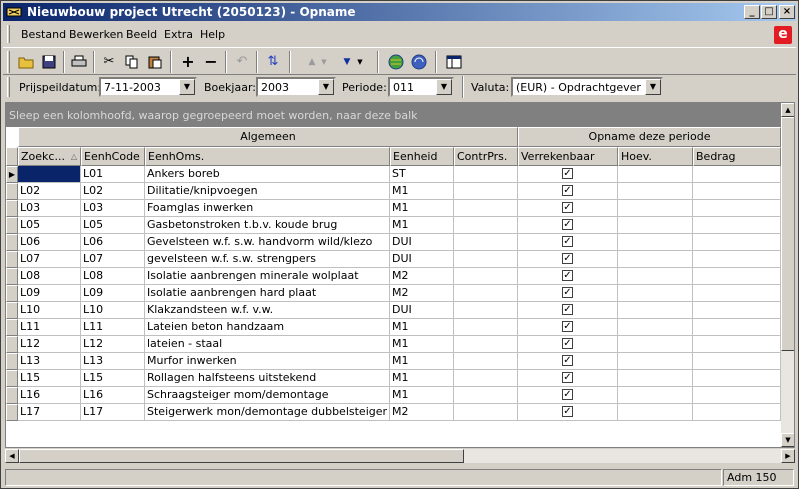 The width and height of the screenshot is (799, 489). I want to click on save-icon, so click(49, 62).